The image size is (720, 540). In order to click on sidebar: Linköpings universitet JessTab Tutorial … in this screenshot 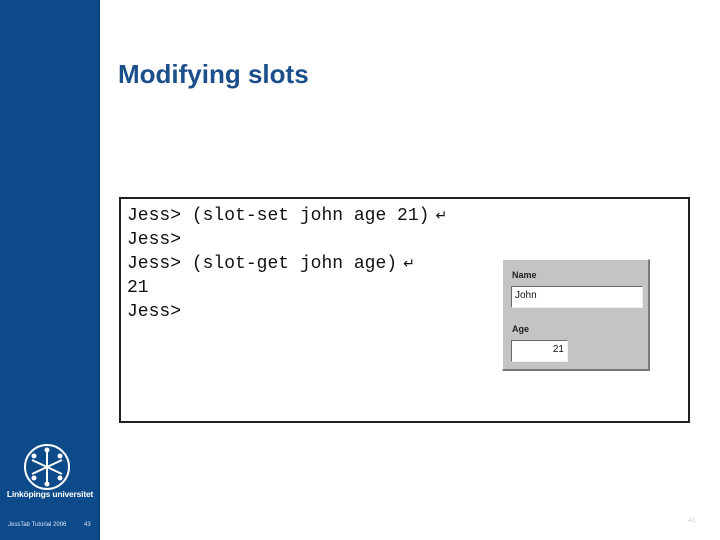, I will do `click(50, 270)`.